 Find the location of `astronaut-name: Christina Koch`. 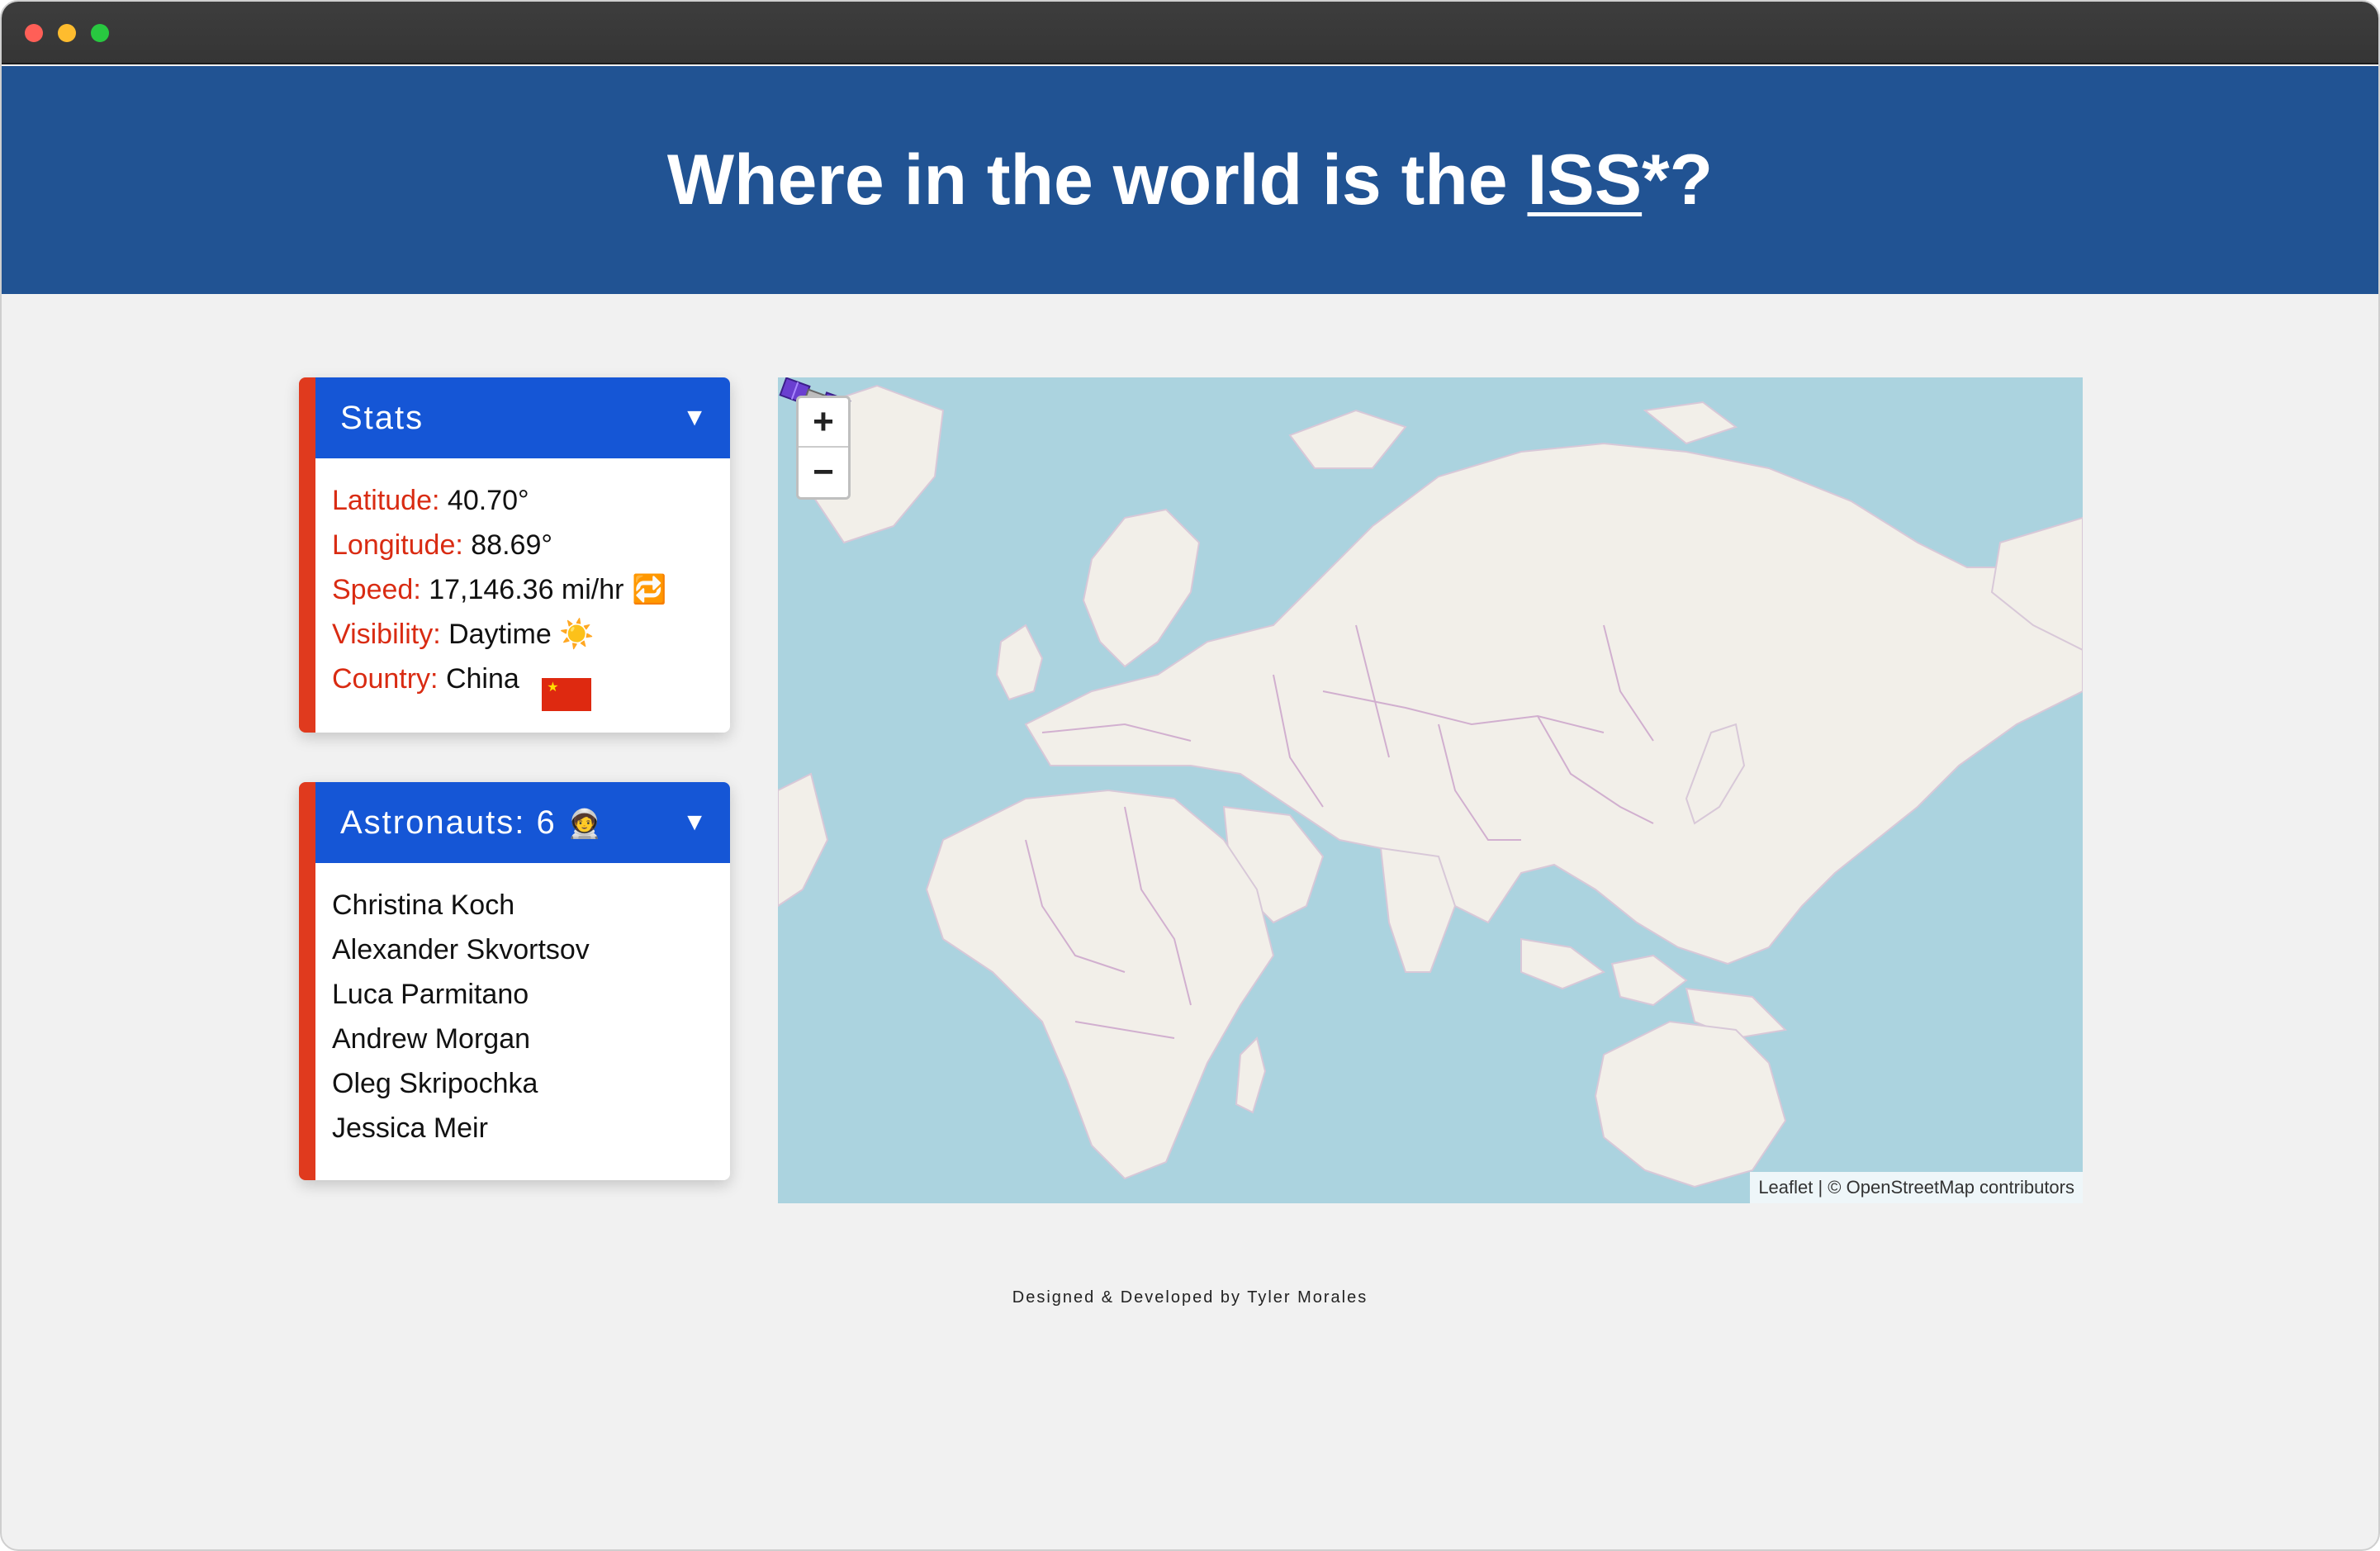

astronaut-name: Christina Koch is located at coordinates (423, 905).